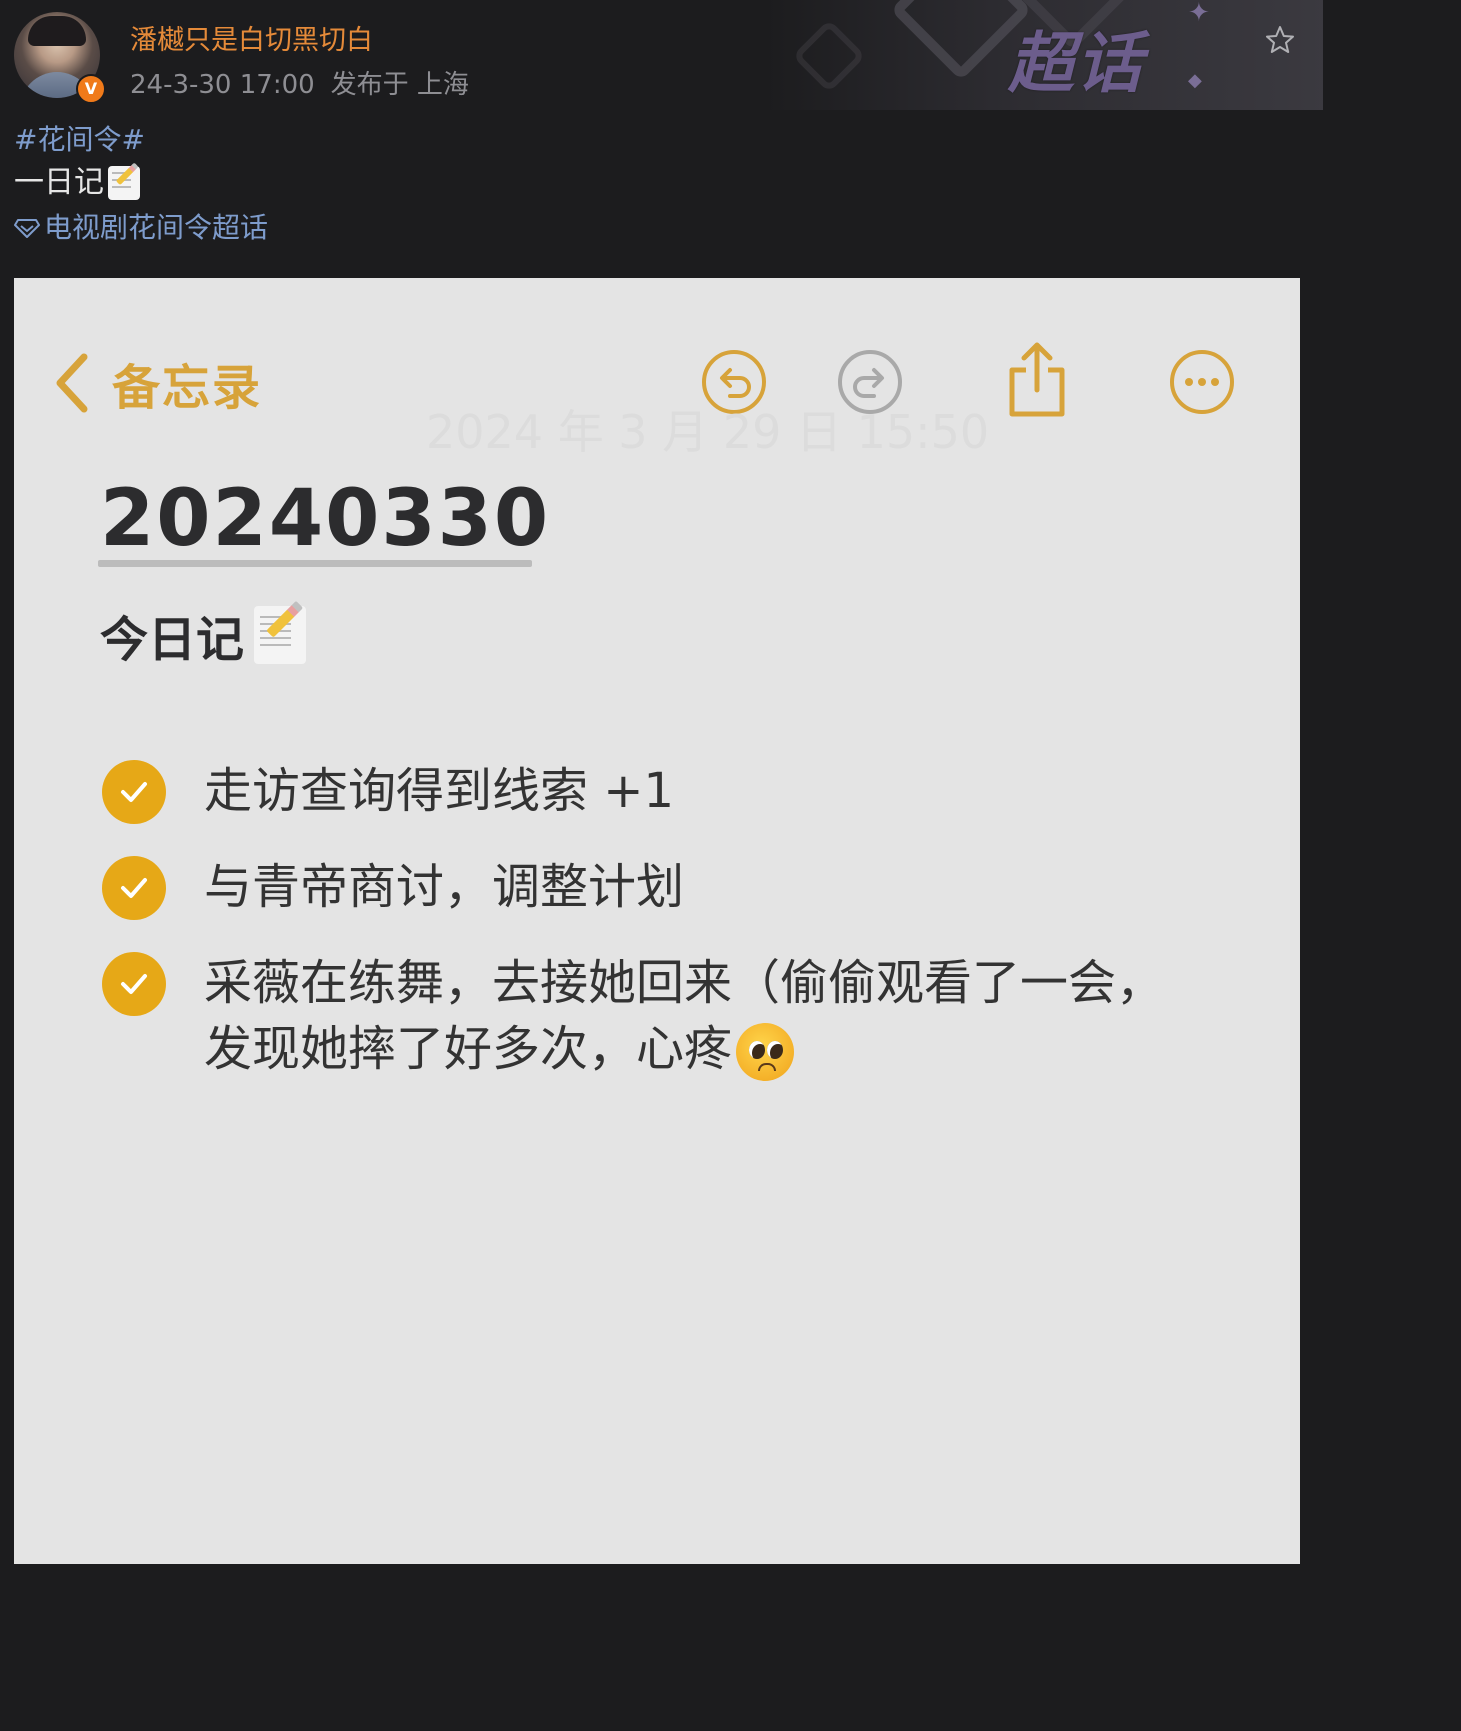  What do you see at coordinates (765, 1052) in the screenshot?
I see `pleading-face-emoji` at bounding box center [765, 1052].